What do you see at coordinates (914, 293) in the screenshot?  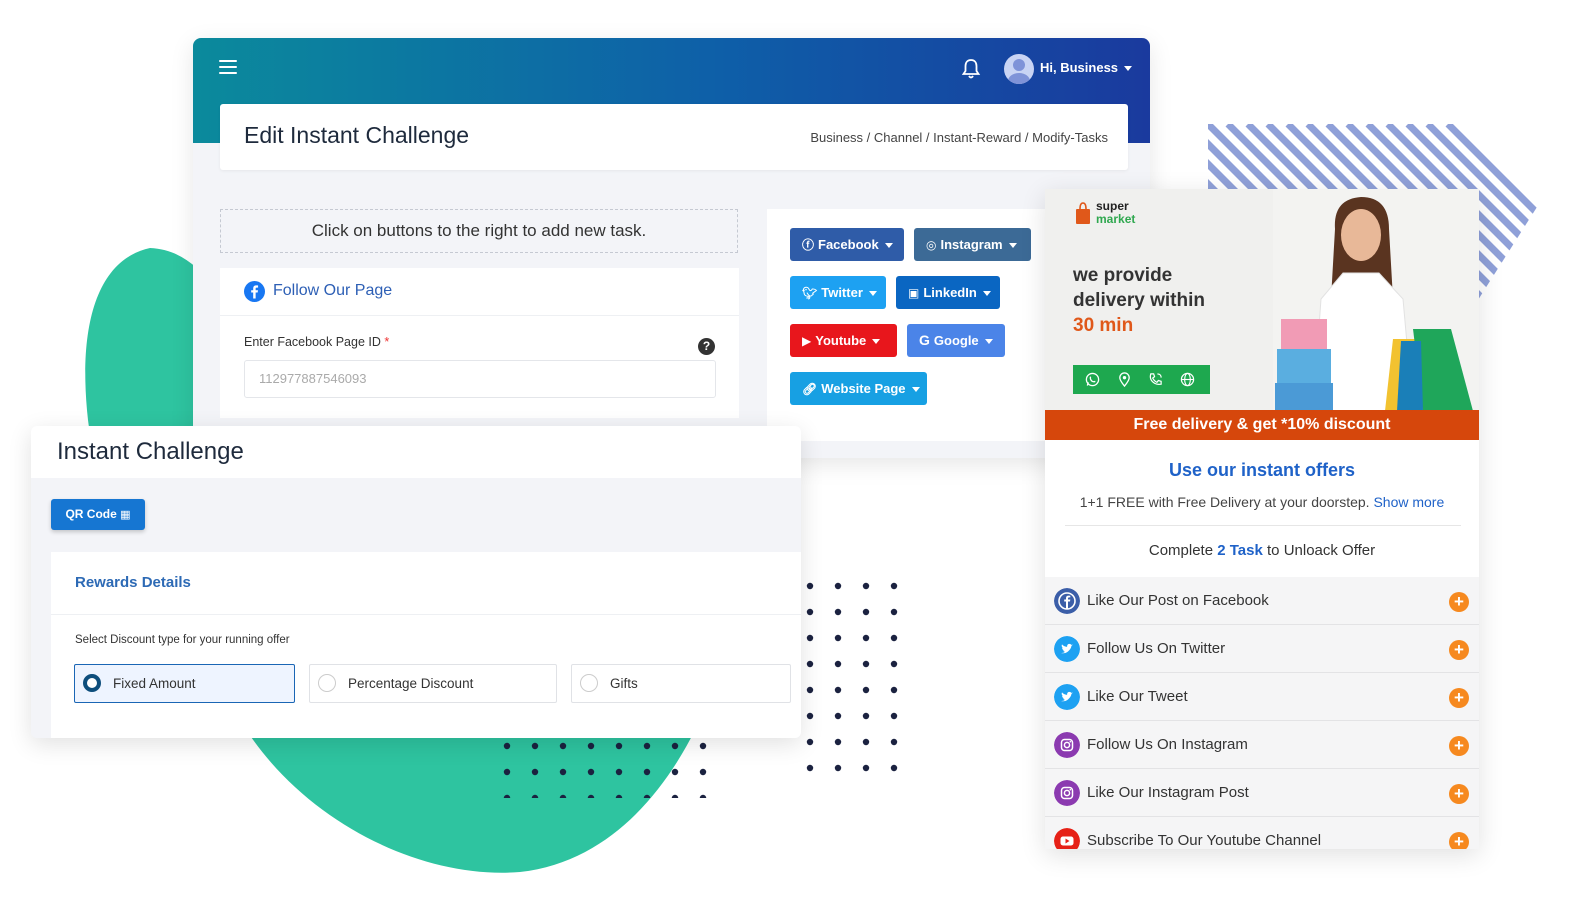 I see `linkedin-icon: ▣` at bounding box center [914, 293].